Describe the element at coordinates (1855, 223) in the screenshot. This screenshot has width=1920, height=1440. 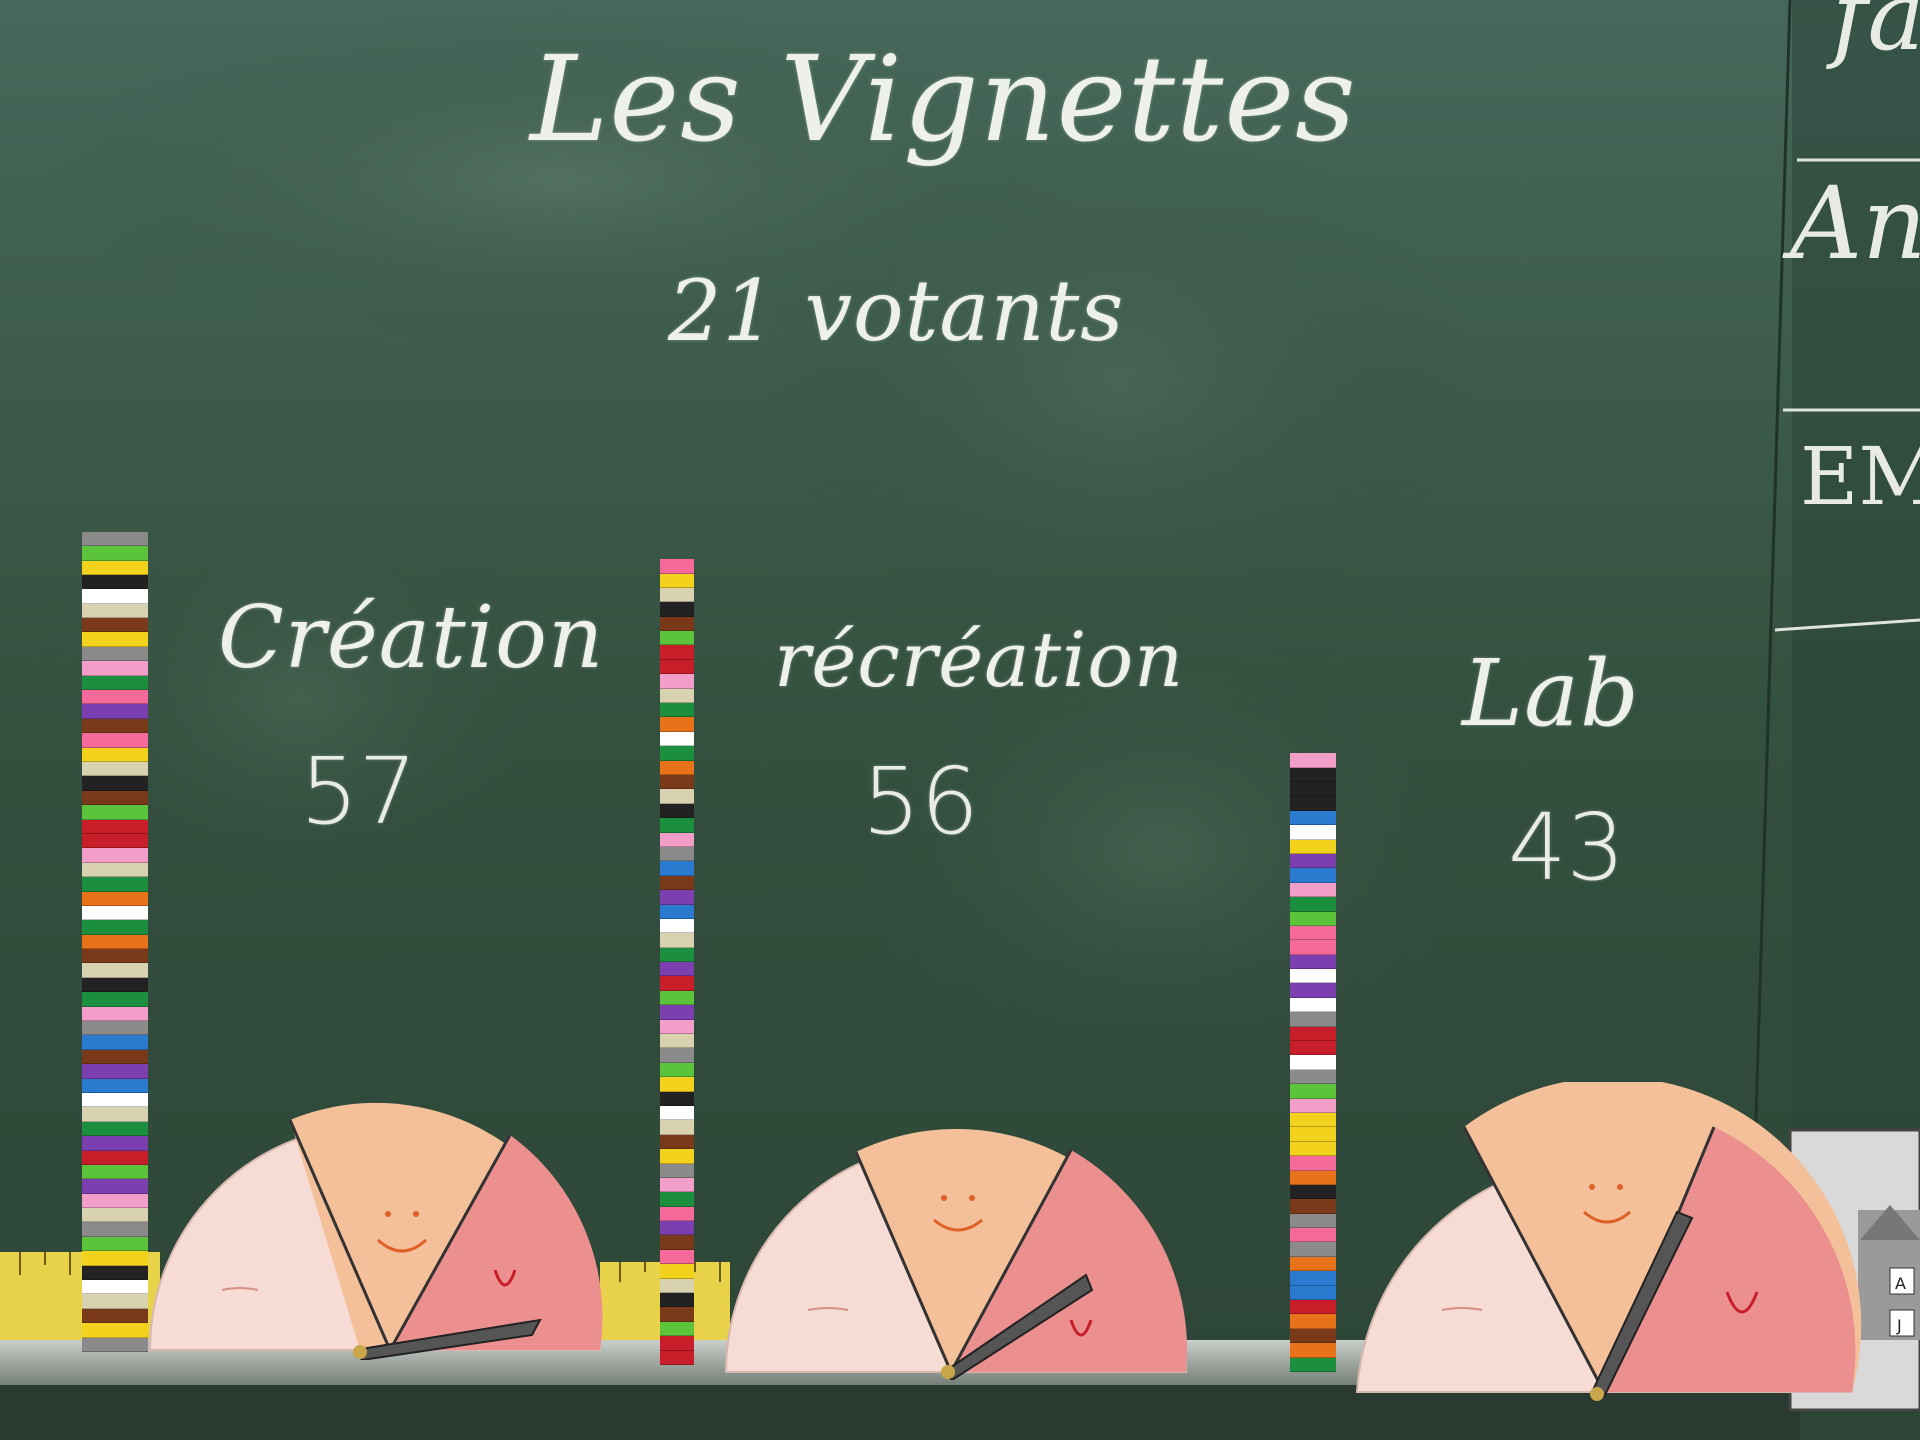
I see `side-note-middle: An` at that location.